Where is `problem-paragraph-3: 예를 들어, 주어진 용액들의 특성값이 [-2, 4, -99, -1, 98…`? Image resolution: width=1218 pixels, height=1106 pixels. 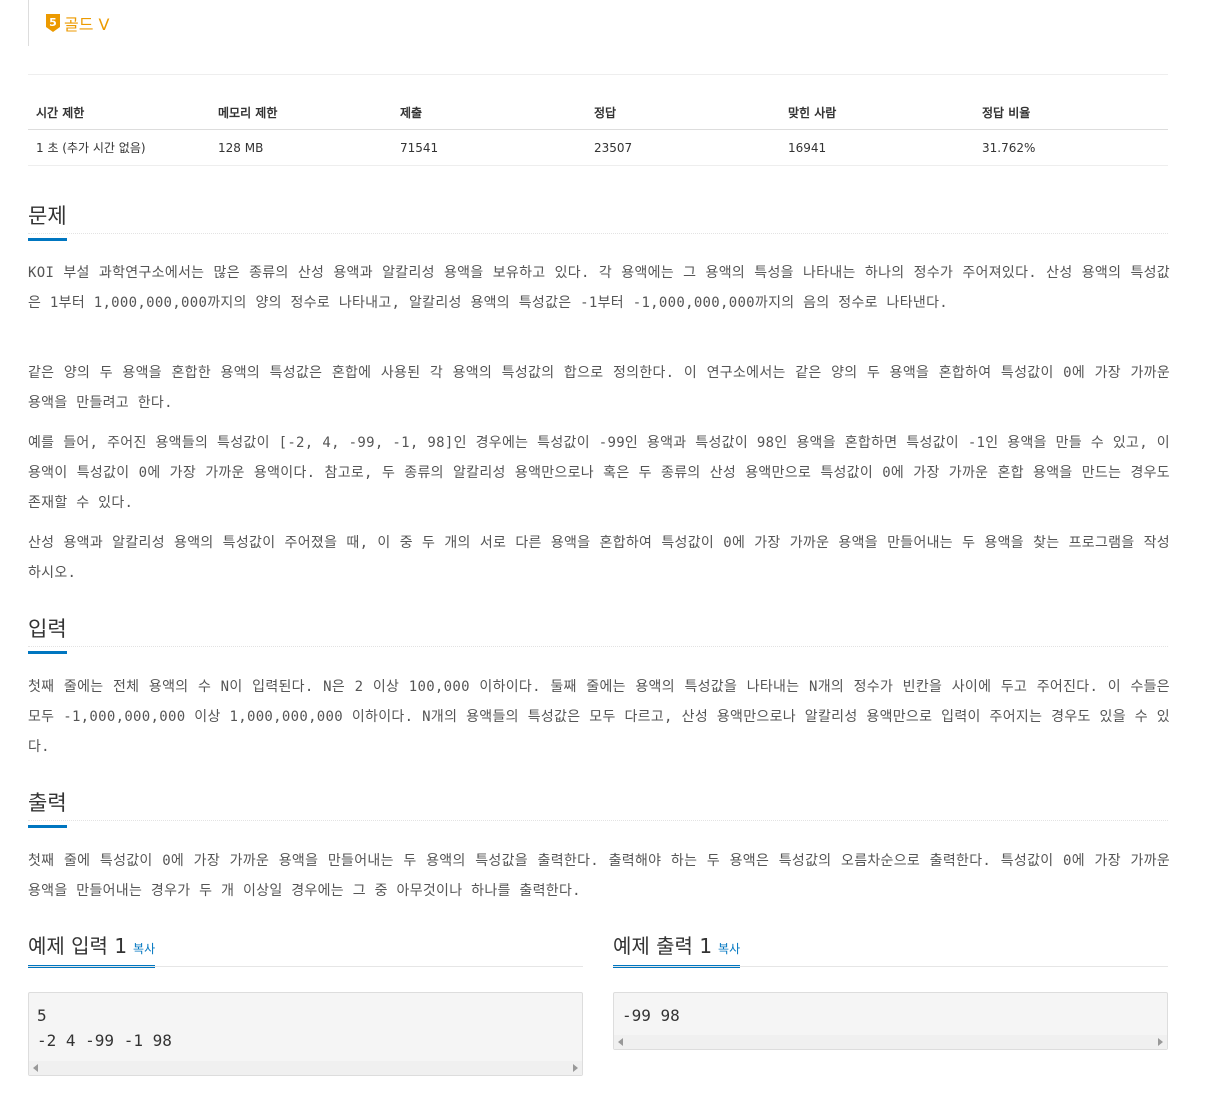
problem-paragraph-3: 예를 들어, 주어진 용액들의 특성값이 [-2, 4, -99, -1, 98… is located at coordinates (599, 473).